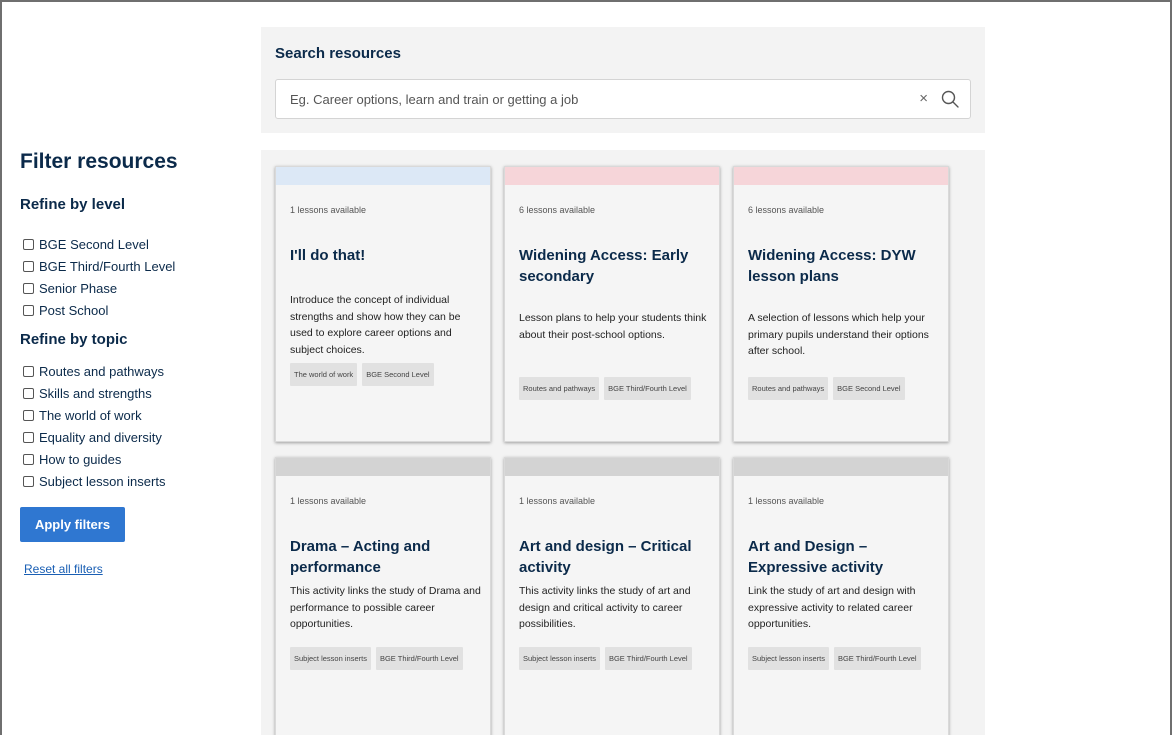  Describe the element at coordinates (617, 266) in the screenshot. I see `card-title: Widening Access: Early secondary` at that location.